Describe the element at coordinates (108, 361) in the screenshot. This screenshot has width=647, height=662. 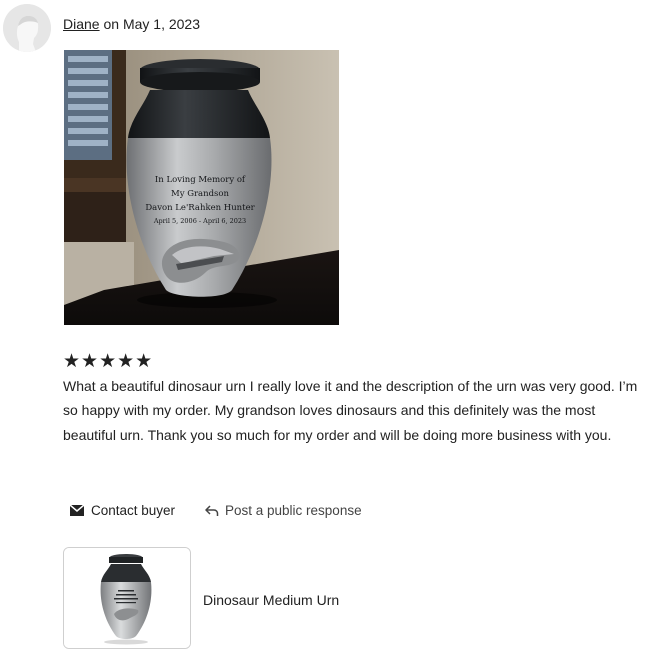
I see `star-rating: ★★★★★` at that location.